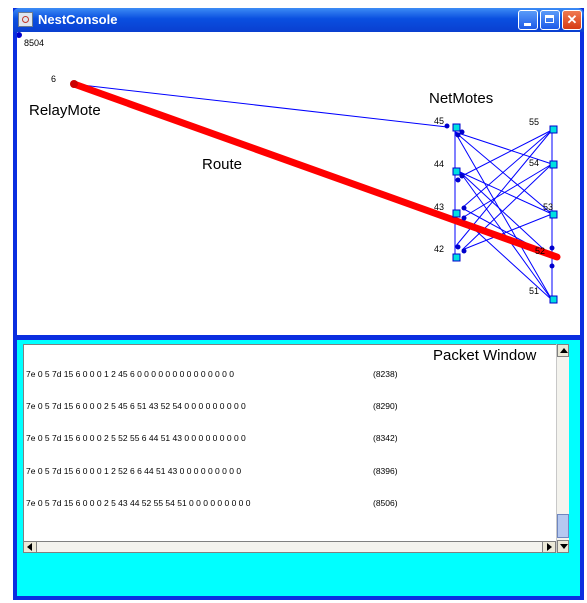  What do you see at coordinates (289, 547) in the screenshot?
I see `horizontal-scrollbar` at bounding box center [289, 547].